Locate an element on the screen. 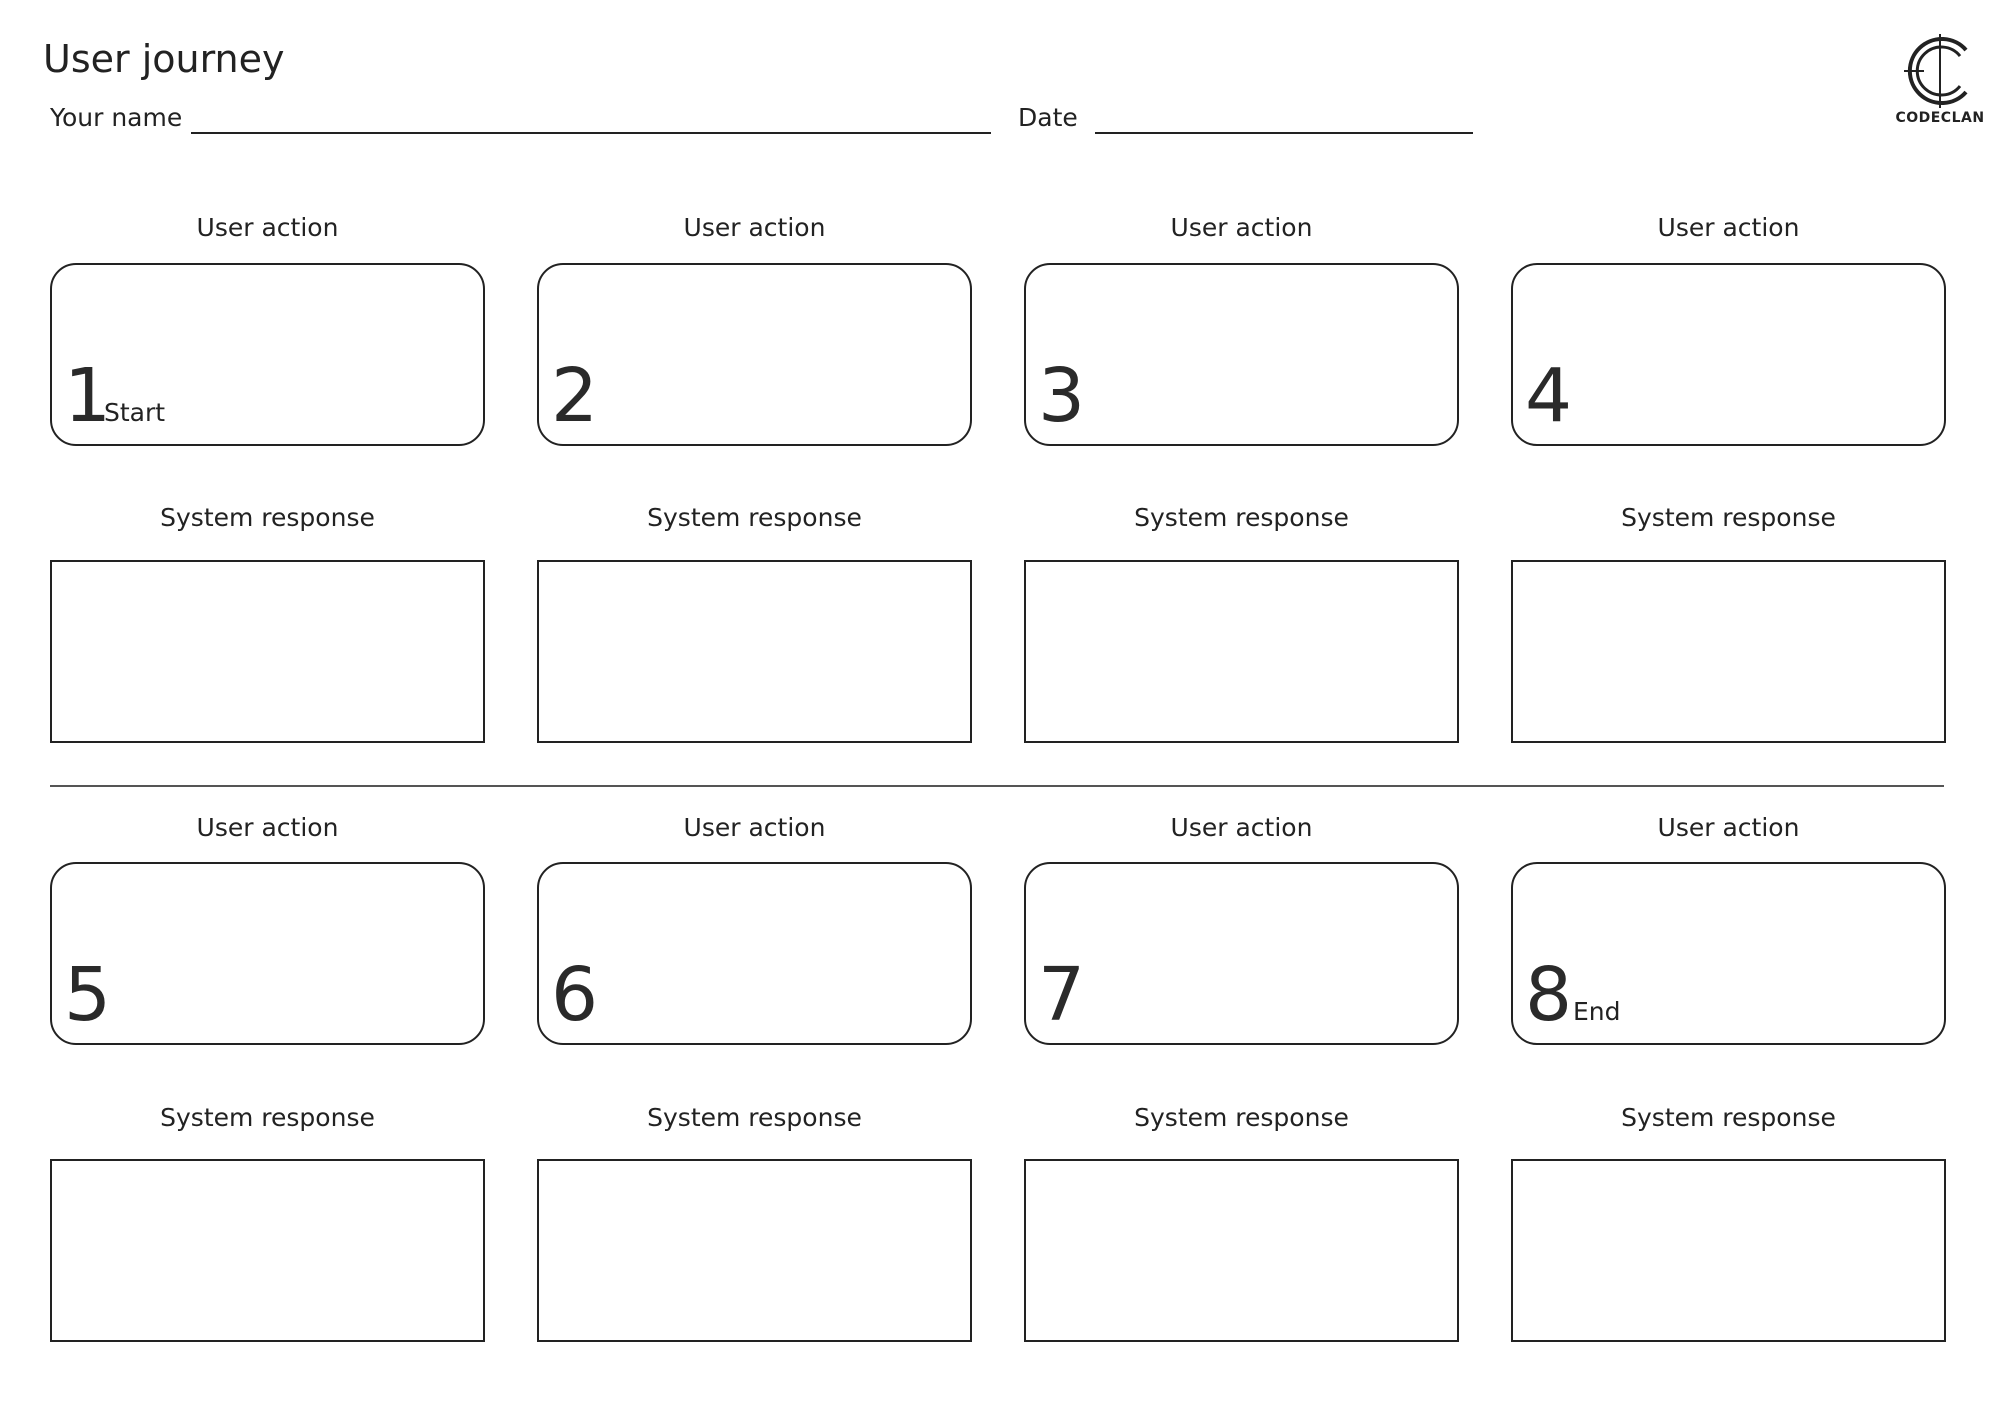 This screenshot has height=1414, width=1999. row-divider is located at coordinates (997, 786).